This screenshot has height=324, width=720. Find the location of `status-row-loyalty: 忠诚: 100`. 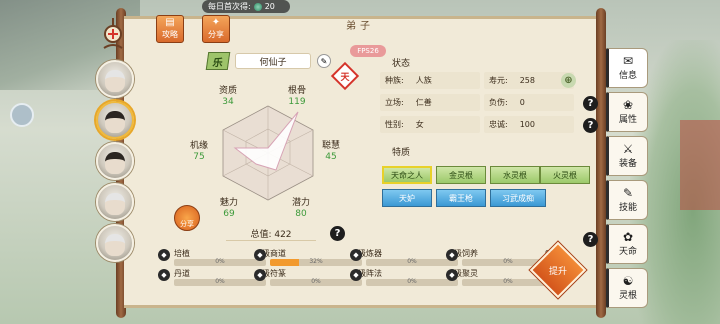

status-row-loyalty: 忠诚: 100 is located at coordinates (529, 124).